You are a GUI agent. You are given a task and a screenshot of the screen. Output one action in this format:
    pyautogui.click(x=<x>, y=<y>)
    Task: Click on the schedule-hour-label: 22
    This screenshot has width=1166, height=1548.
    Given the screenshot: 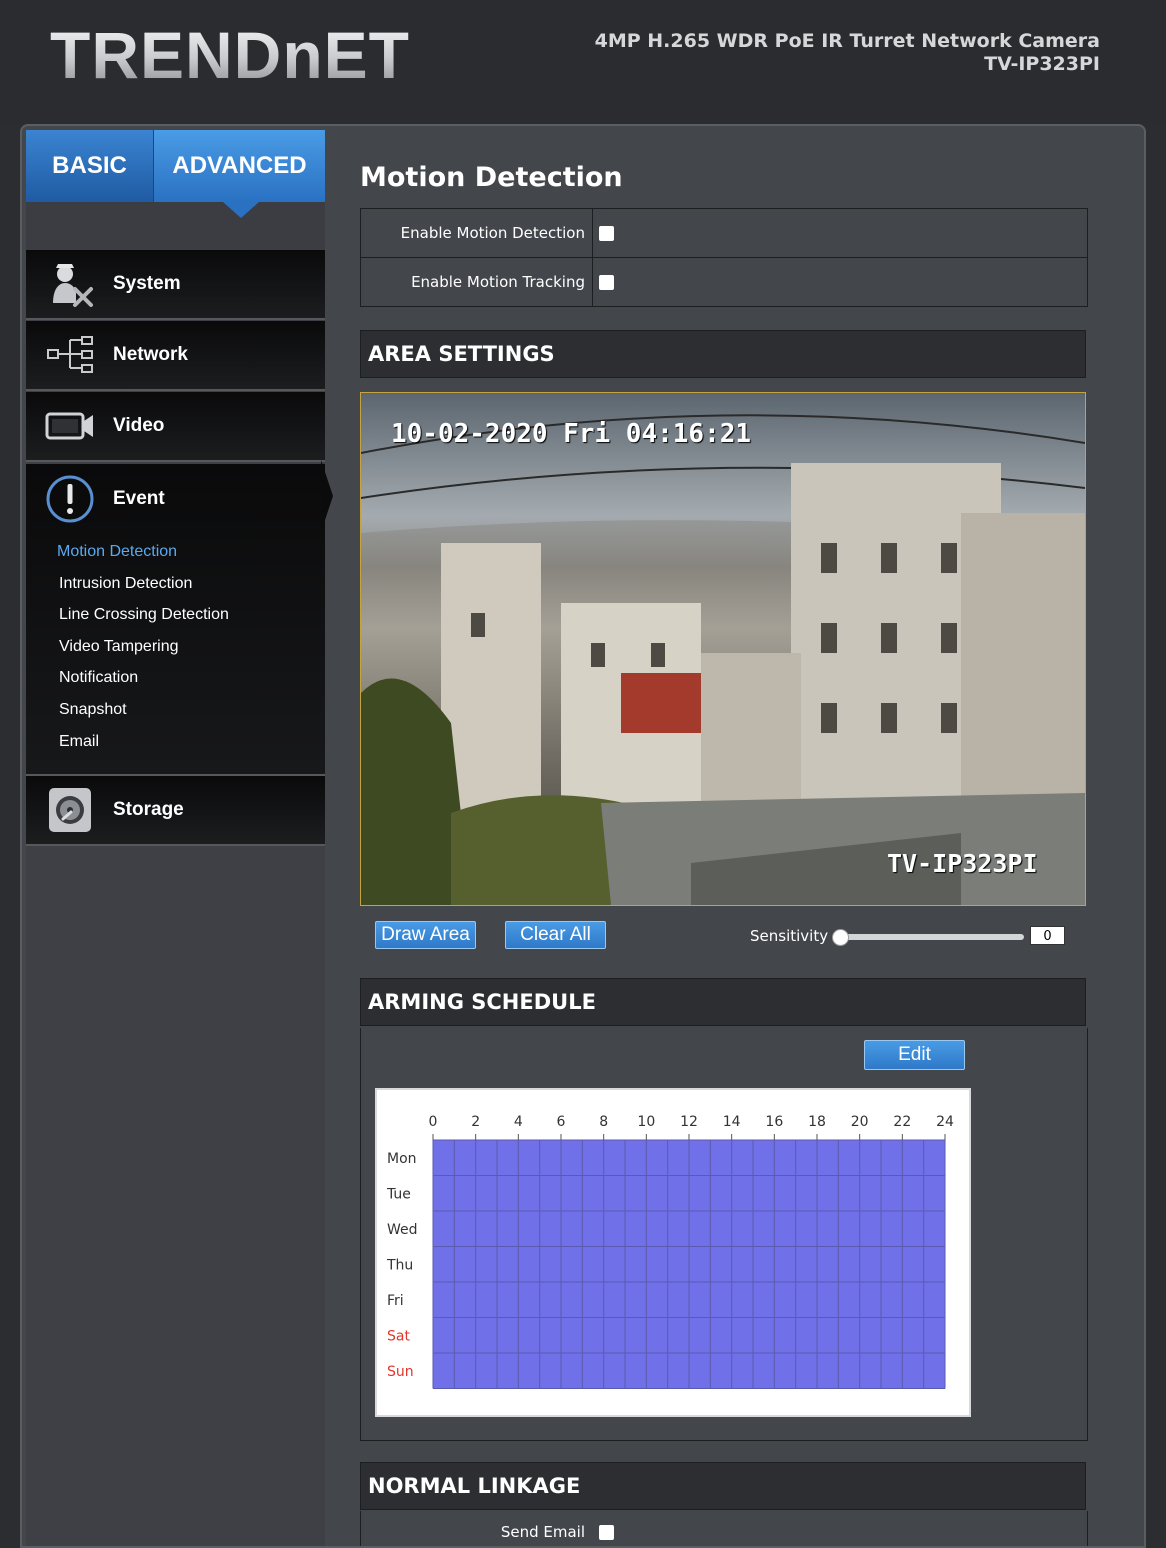 What is the action you would take?
    pyautogui.click(x=902, y=1122)
    